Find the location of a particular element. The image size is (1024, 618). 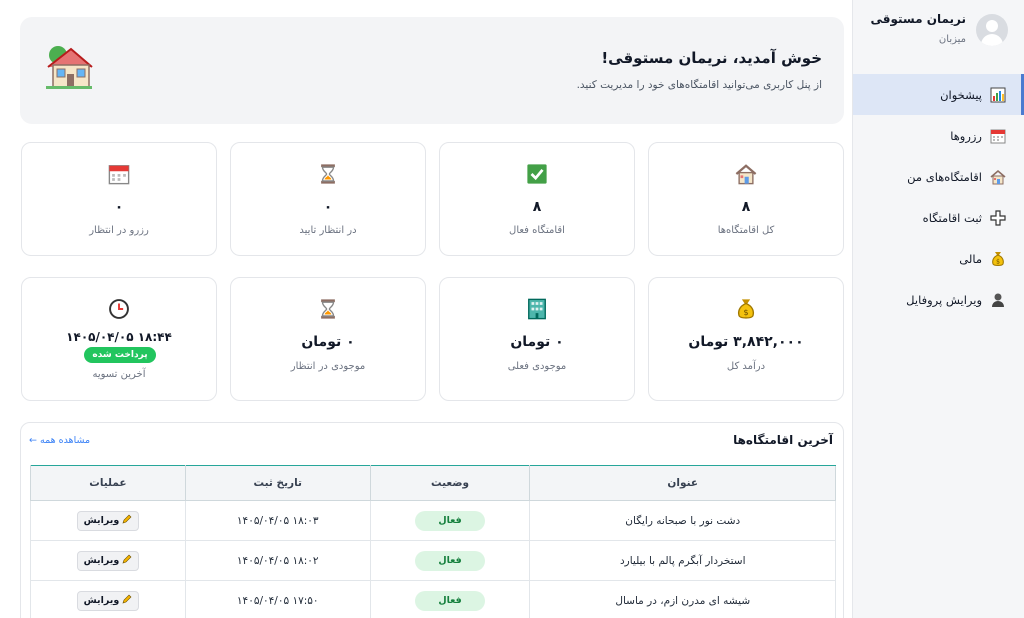

sidebar-item-my-properties: اقامتگاه‌های من is located at coordinates (938, 176).